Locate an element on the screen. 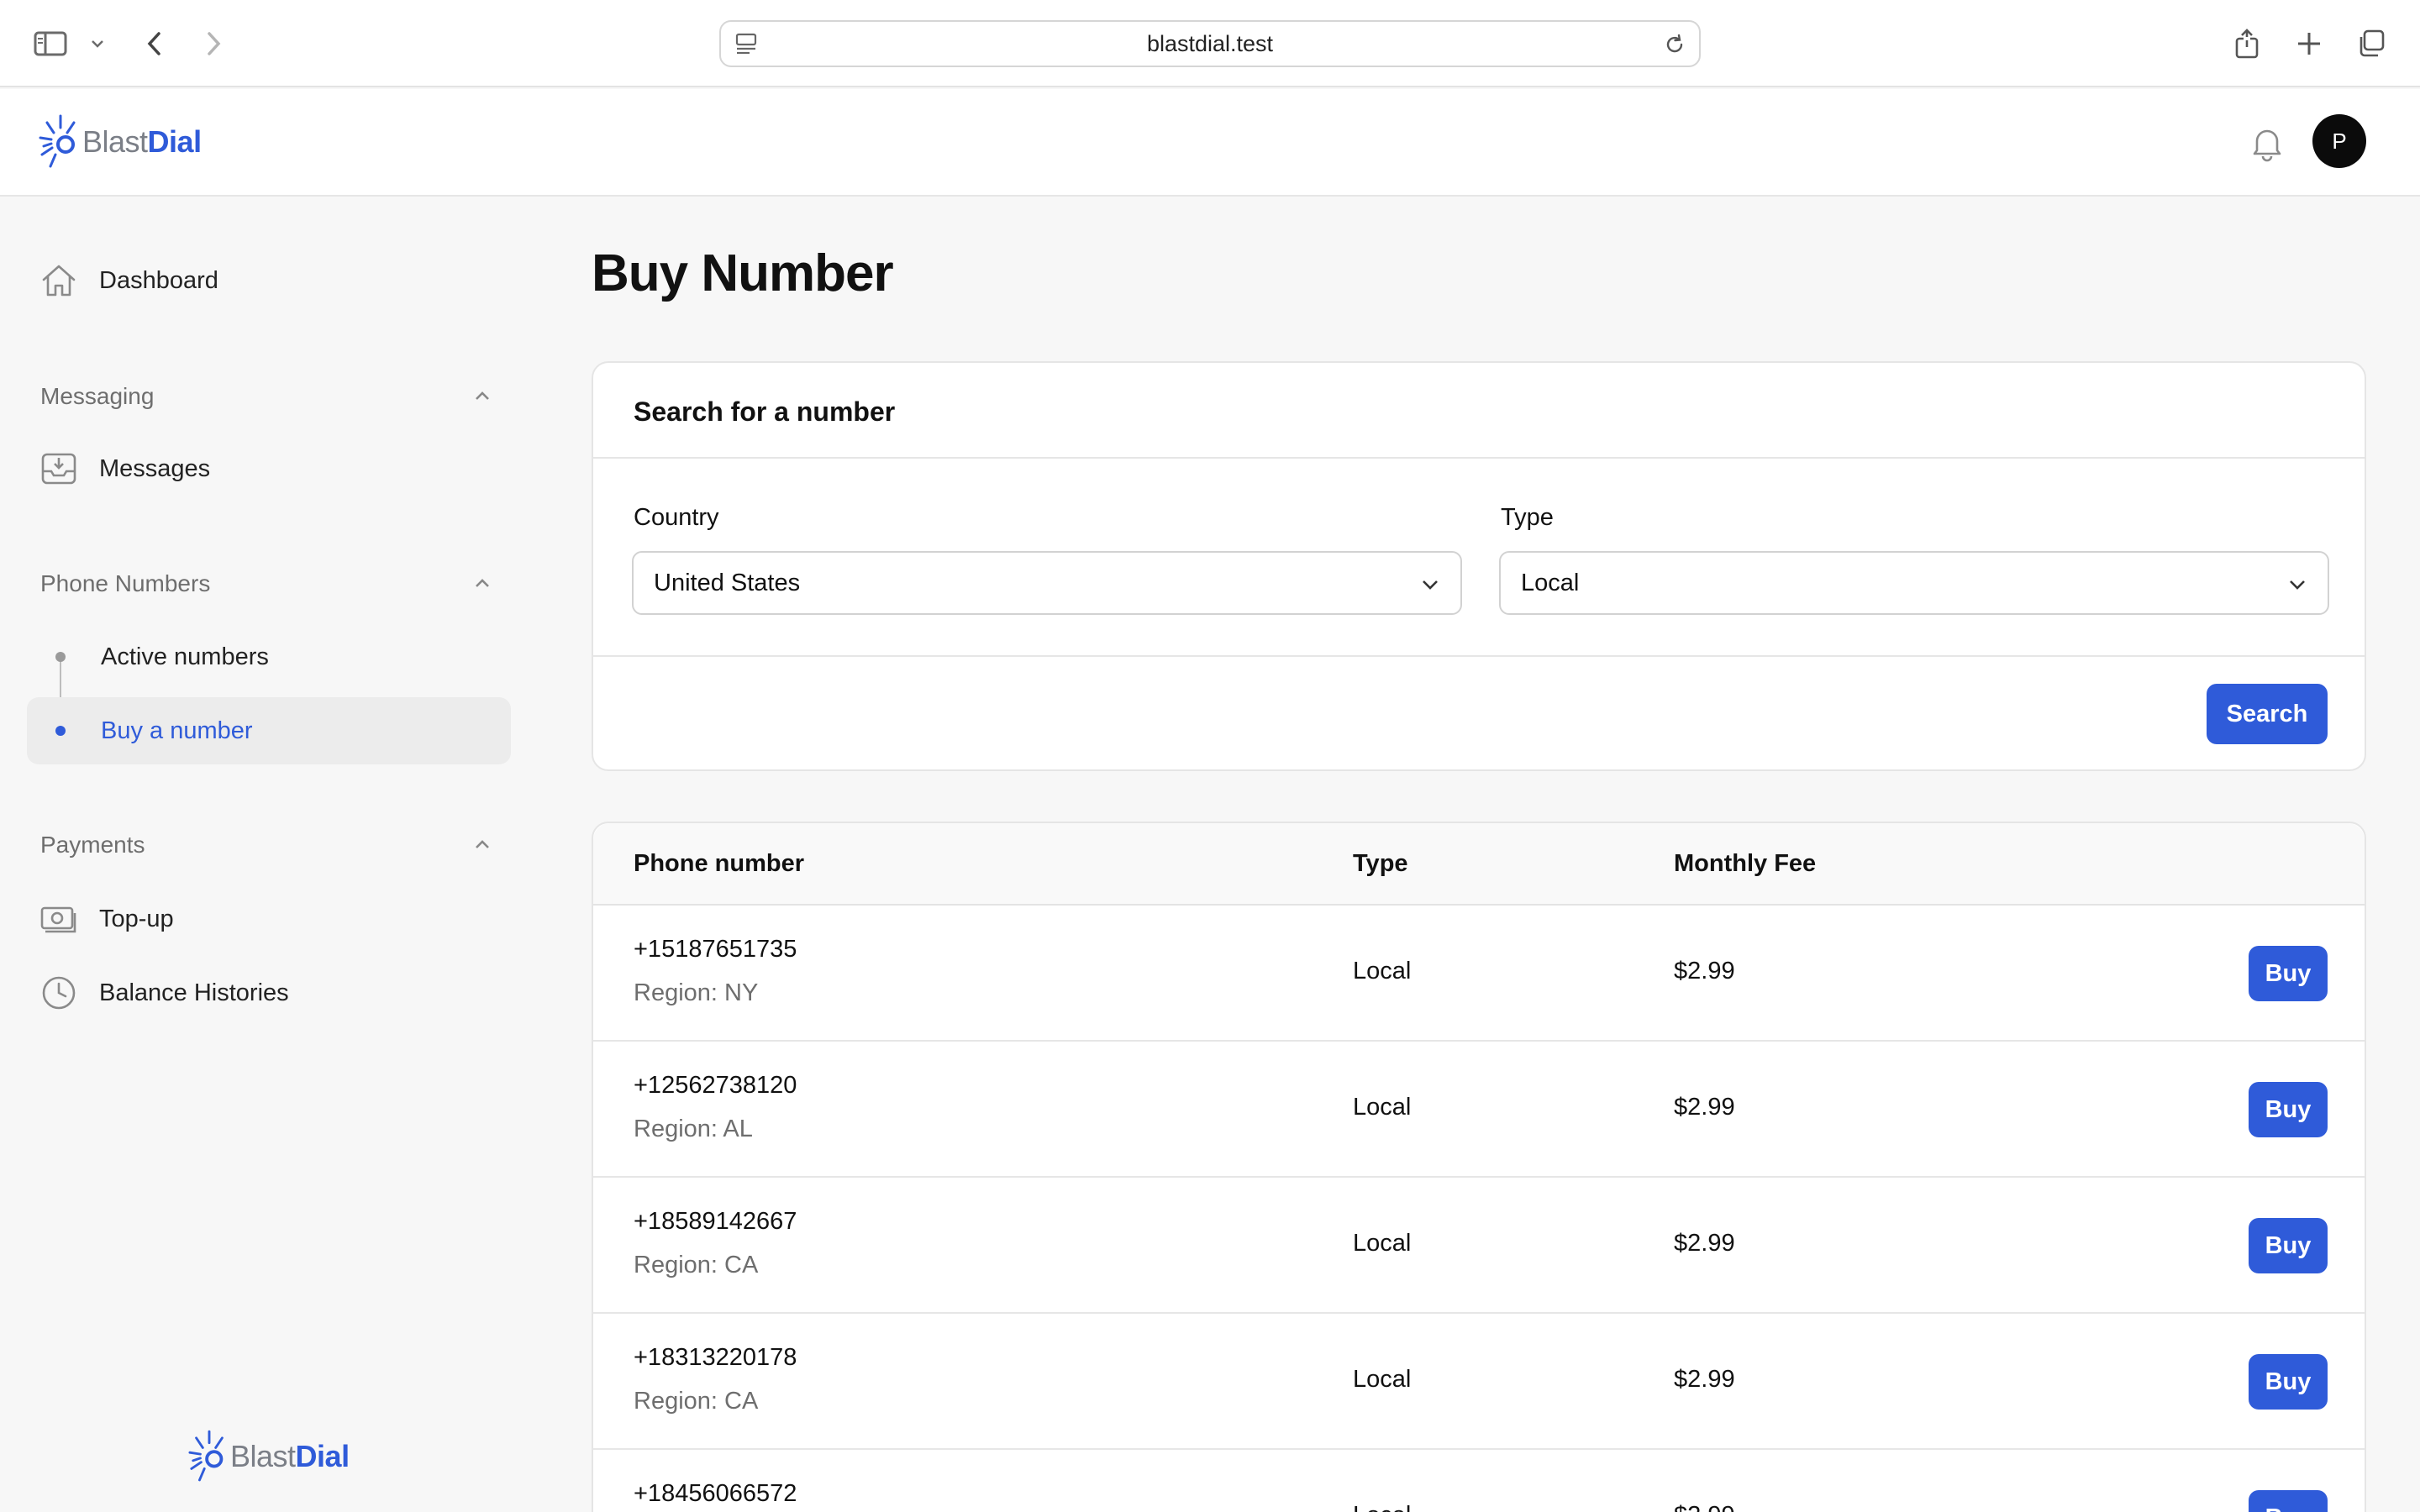  header-logo: Blast Dial is located at coordinates (120, 142).